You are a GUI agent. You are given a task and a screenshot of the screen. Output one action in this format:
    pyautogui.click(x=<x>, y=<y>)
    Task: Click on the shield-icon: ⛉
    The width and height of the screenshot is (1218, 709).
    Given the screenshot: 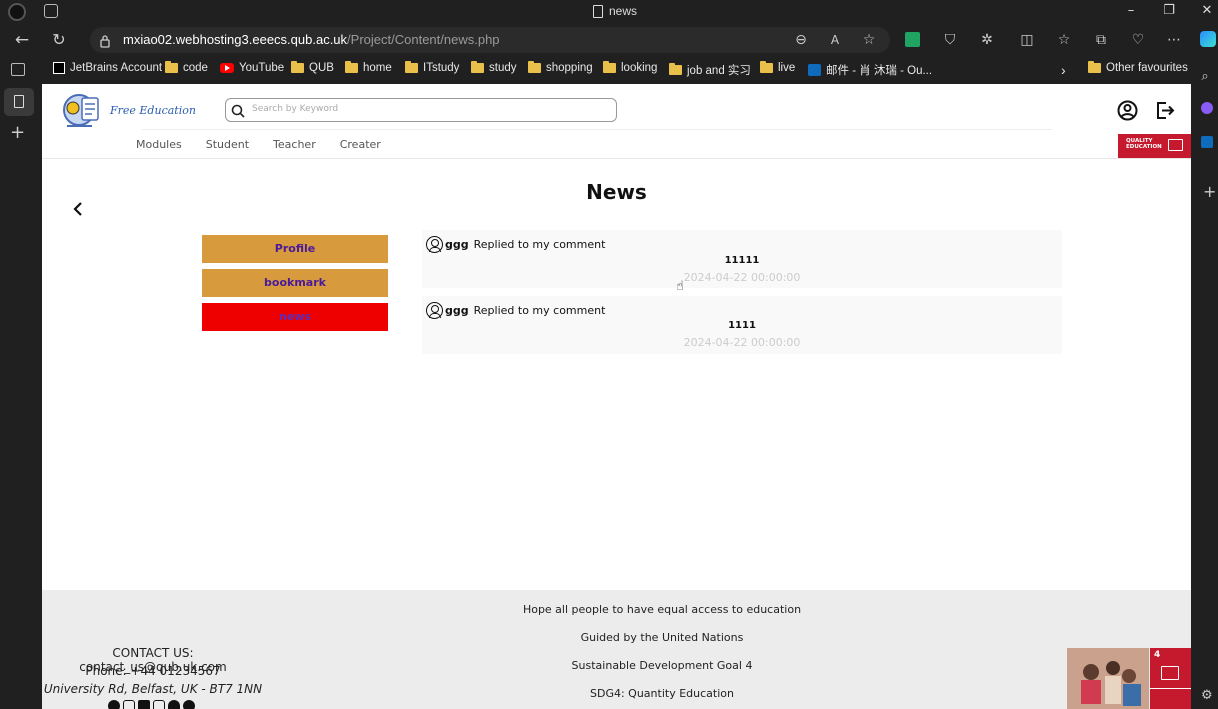 What is the action you would take?
    pyautogui.click(x=950, y=40)
    